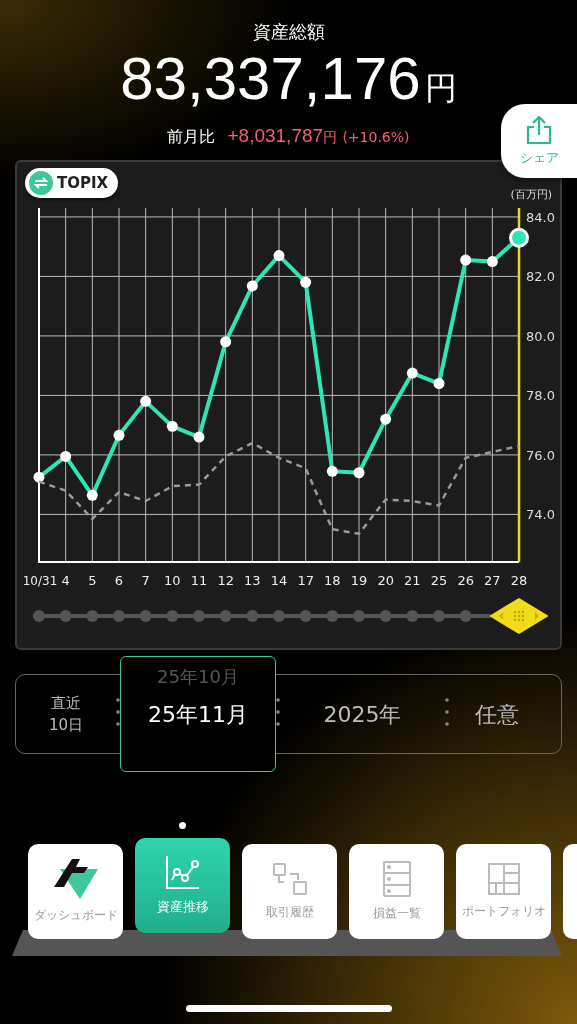  What do you see at coordinates (289, 891) in the screenshot?
I see `nav-tab: 取引履歴` at bounding box center [289, 891].